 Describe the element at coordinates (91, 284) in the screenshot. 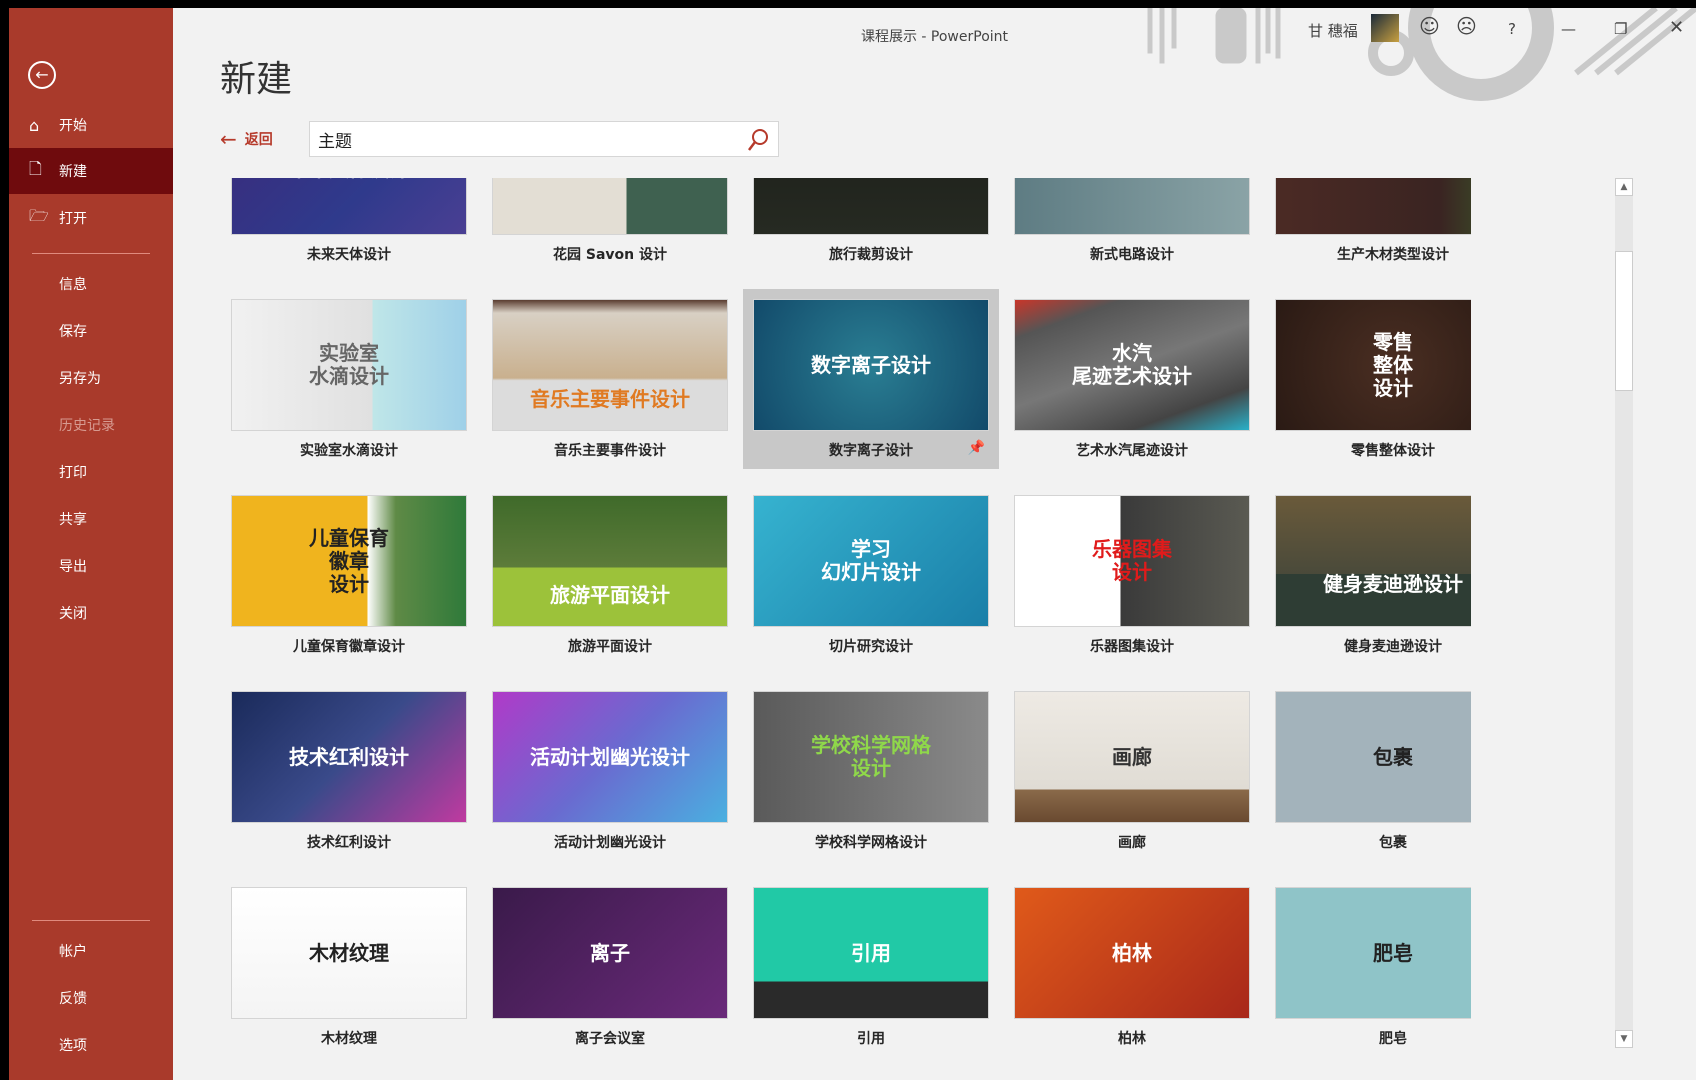

I see `sidebar-item-info: 信息` at that location.